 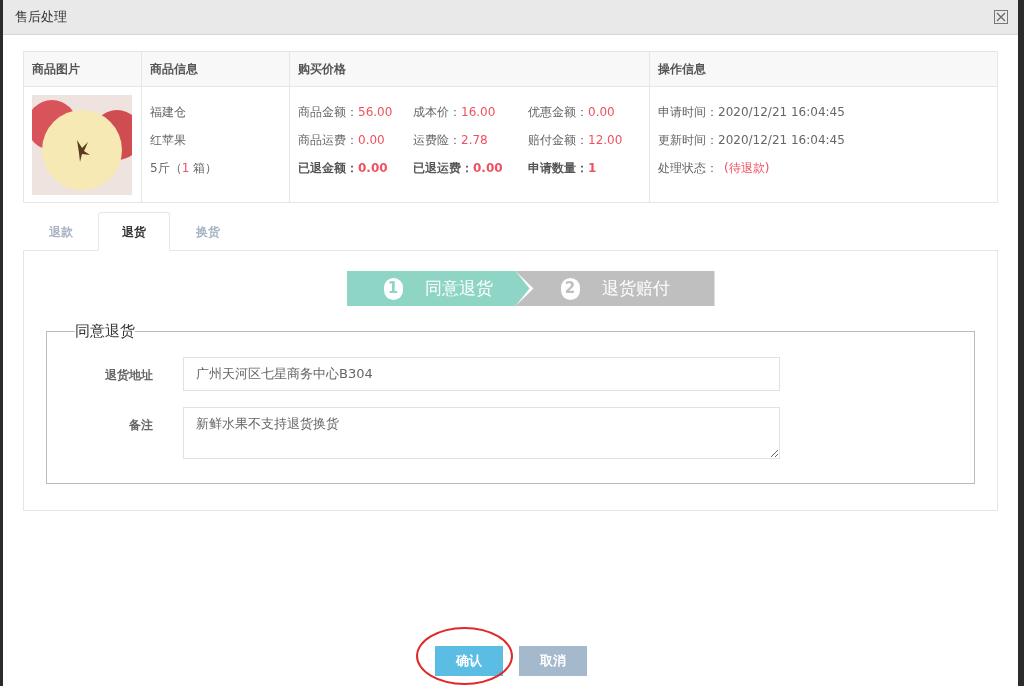 I want to click on price-item: 已退金额：0.00, so click(x=343, y=168).